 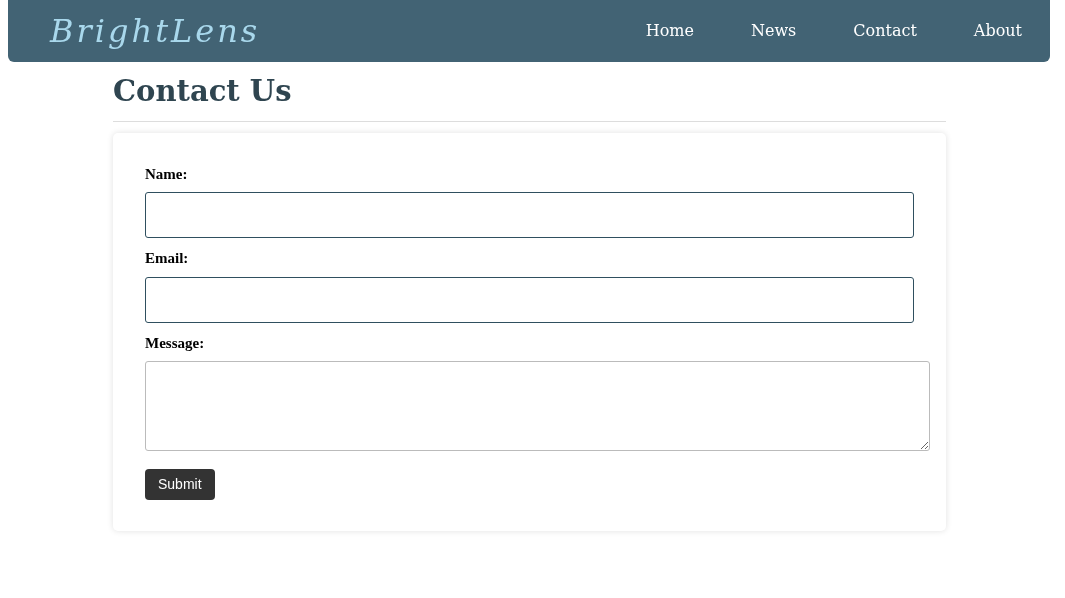 I want to click on message-field, so click(x=537, y=406).